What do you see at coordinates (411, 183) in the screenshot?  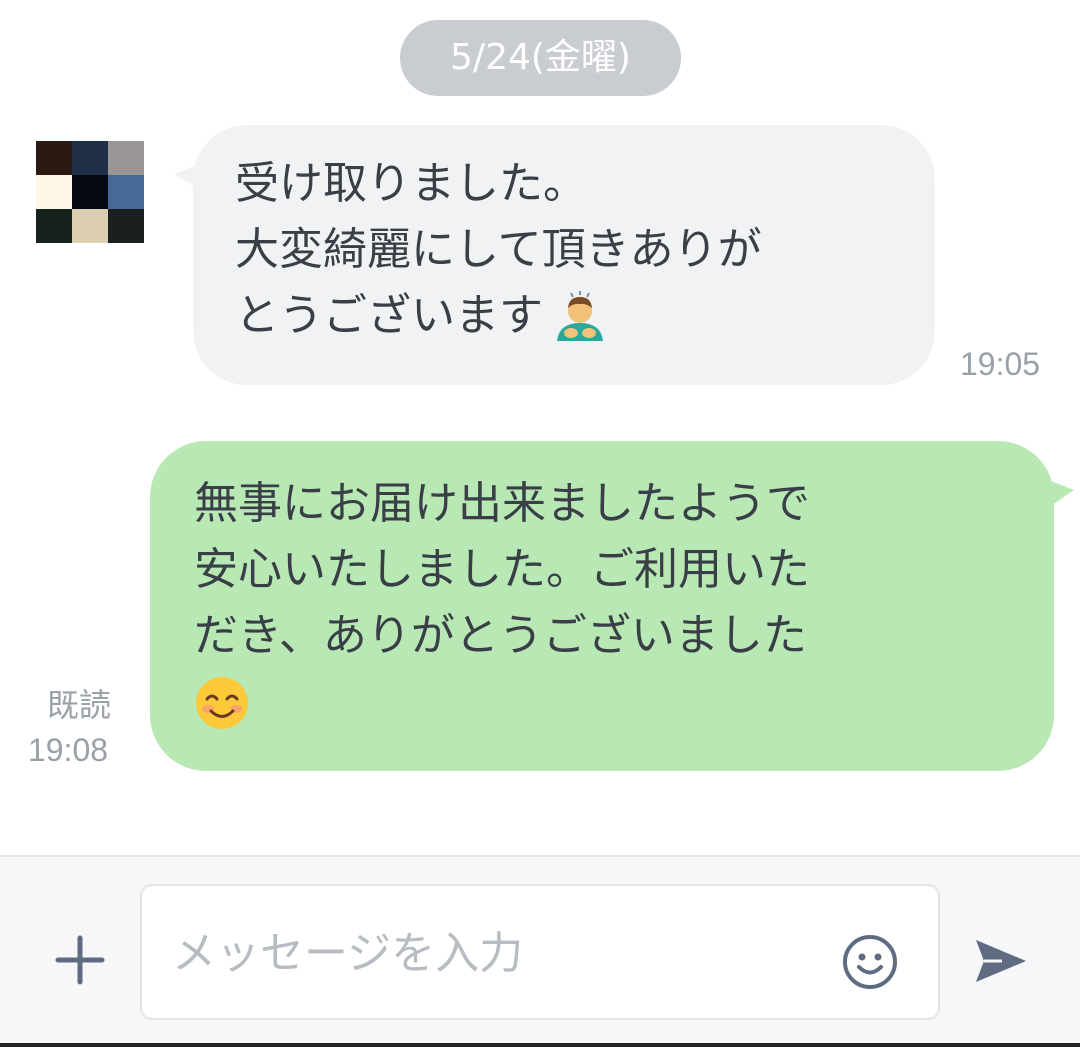 I see `message-line: 受け取りました。` at bounding box center [411, 183].